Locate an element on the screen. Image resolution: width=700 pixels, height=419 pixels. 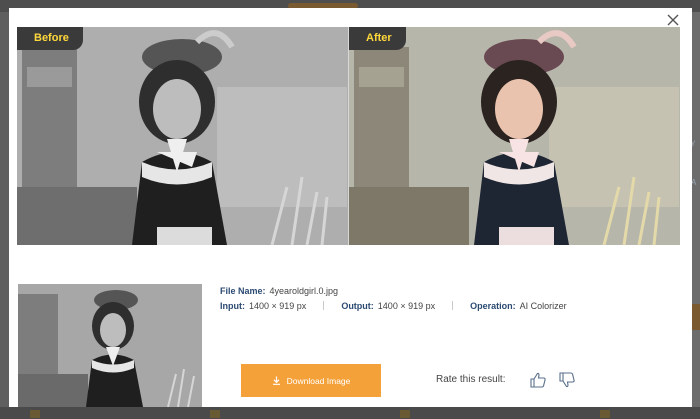
output-value: 1400 × 919 px is located at coordinates (406, 305).